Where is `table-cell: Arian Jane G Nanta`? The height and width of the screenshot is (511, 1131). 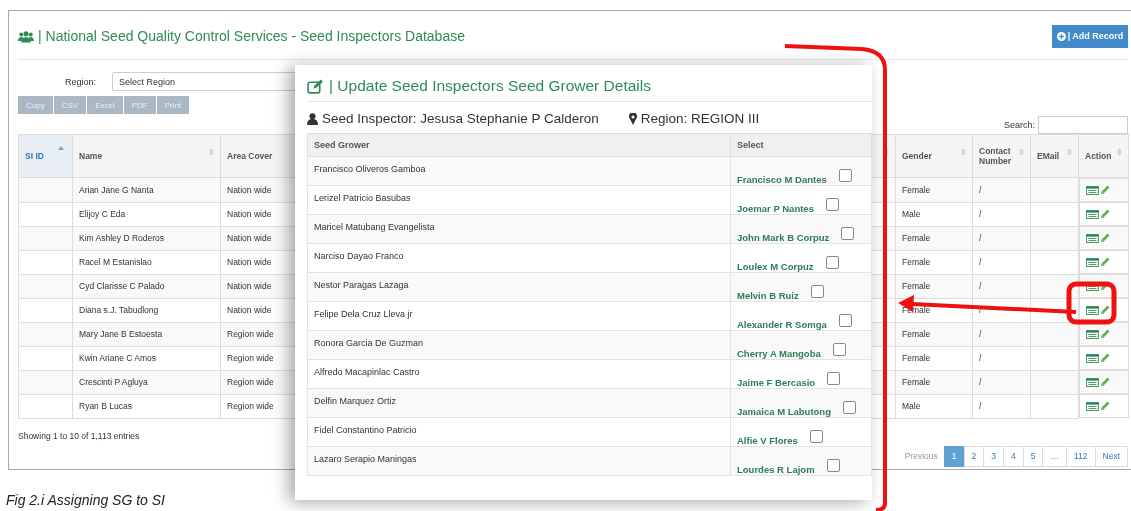
table-cell: Arian Jane G Nanta is located at coordinates (146, 189).